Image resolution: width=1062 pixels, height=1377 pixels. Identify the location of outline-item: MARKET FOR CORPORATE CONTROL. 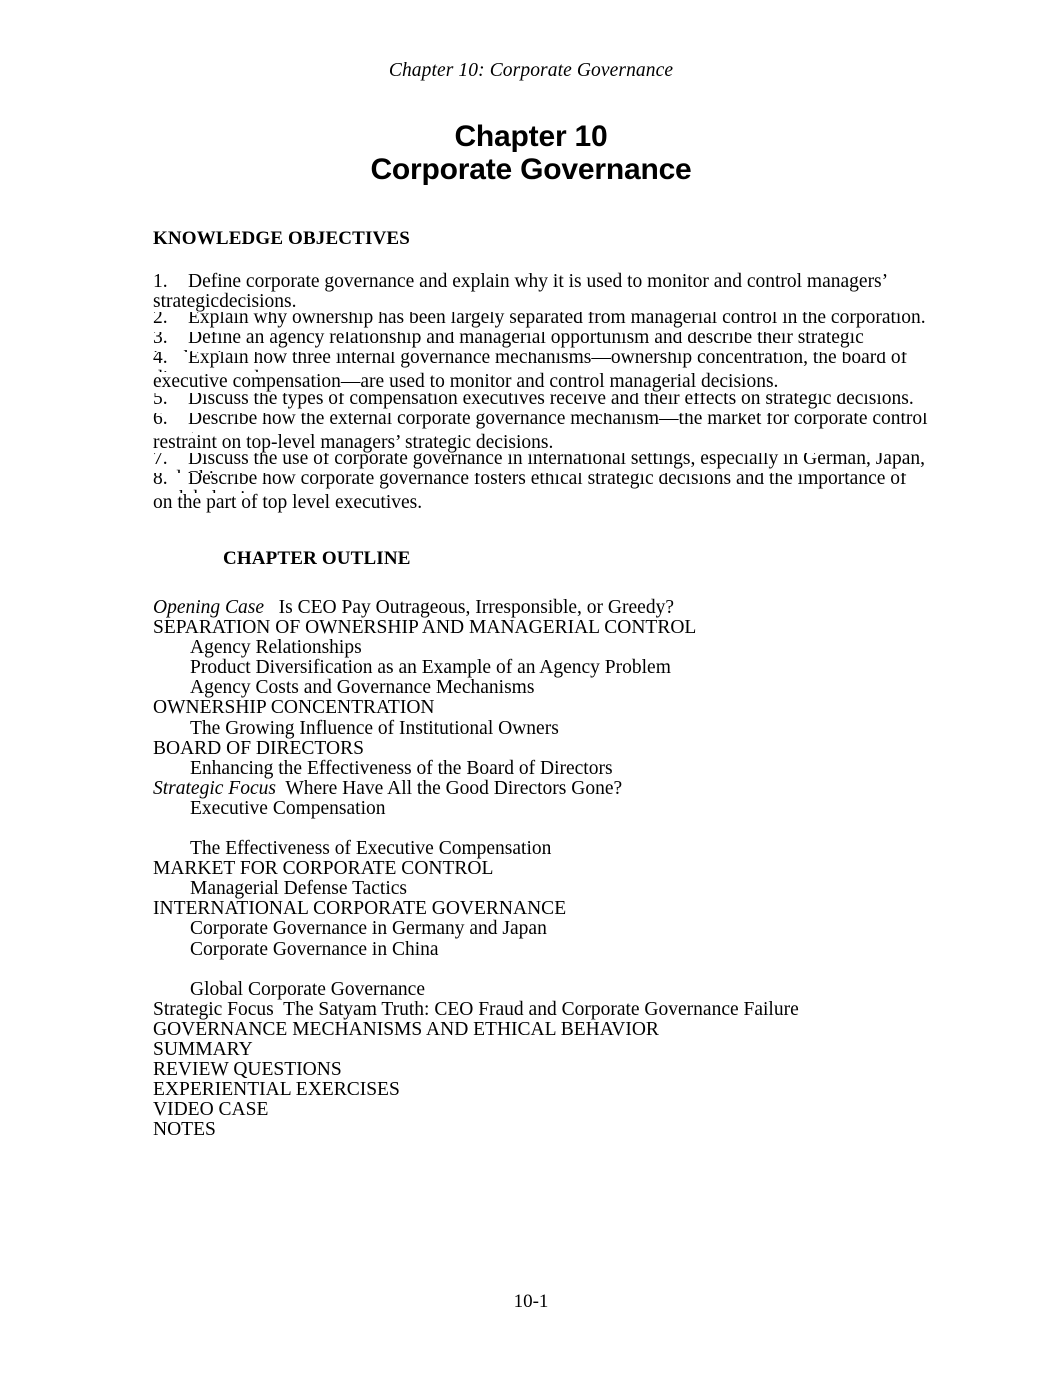
(548, 869).